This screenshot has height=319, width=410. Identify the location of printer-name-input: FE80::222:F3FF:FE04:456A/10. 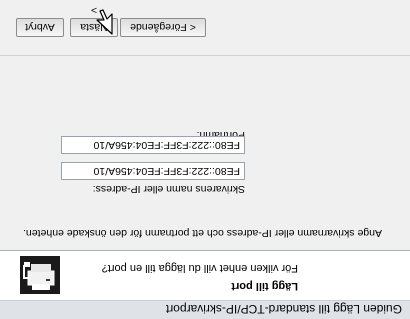
(153, 171).